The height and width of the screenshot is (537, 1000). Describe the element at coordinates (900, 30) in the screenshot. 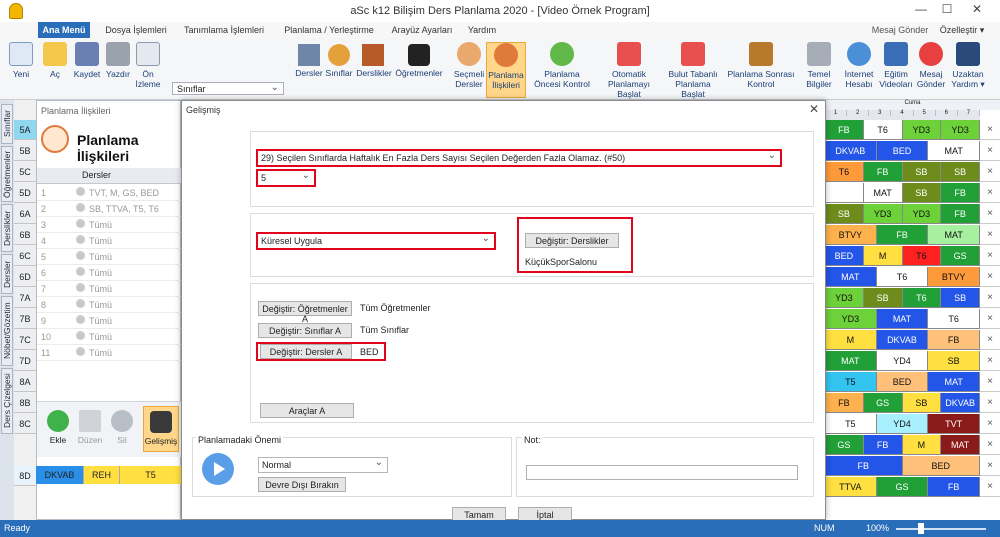

I see `mesaj-gonder-link: Mesaj Gönder` at that location.